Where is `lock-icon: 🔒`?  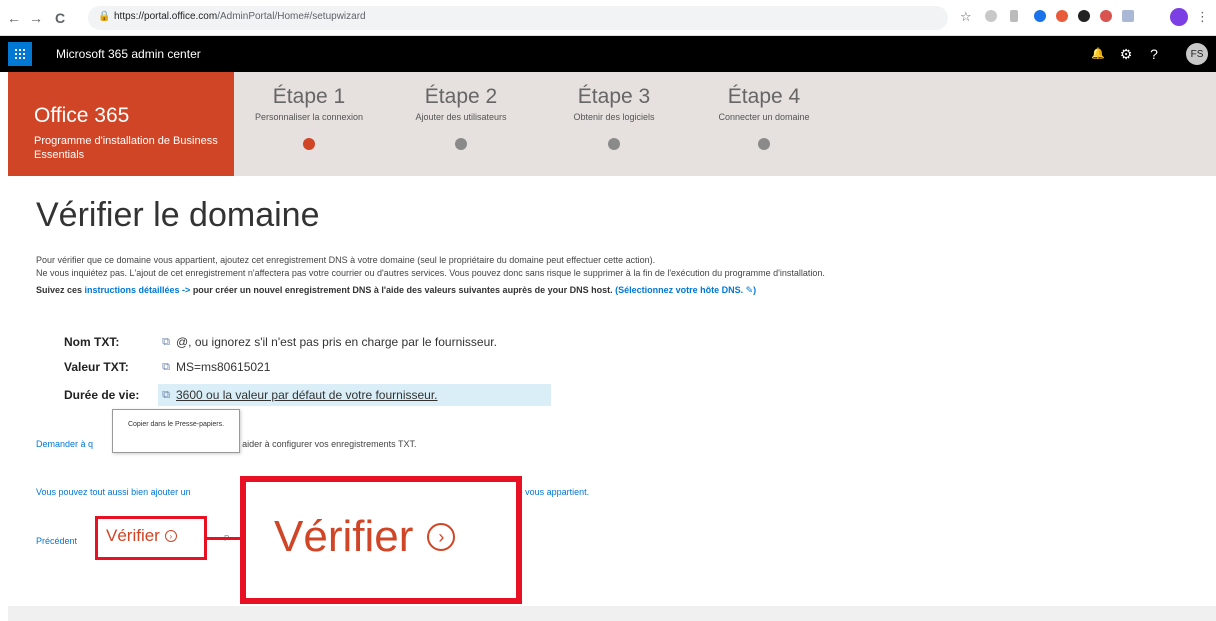 lock-icon: 🔒 is located at coordinates (104, 16).